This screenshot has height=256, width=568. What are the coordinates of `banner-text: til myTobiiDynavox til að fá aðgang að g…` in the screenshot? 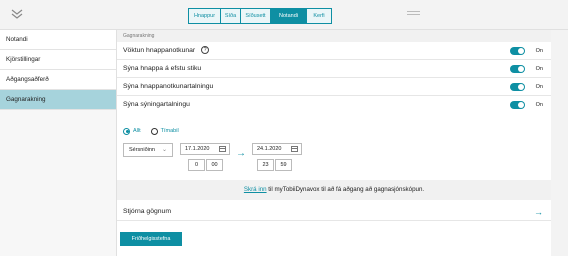 It's located at (345, 189).